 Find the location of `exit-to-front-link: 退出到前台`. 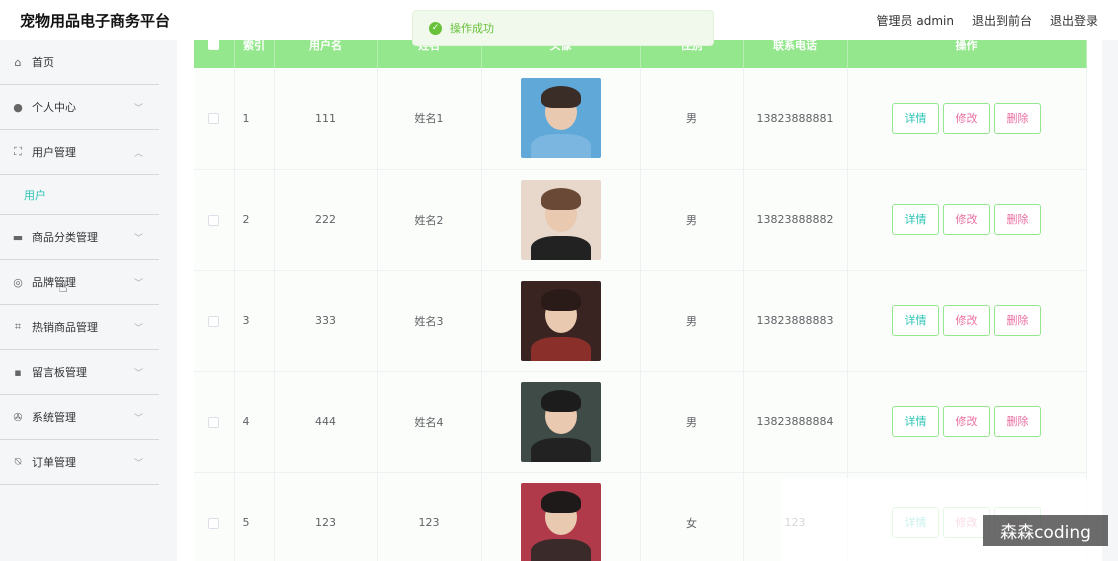

exit-to-front-link: 退出到前台 is located at coordinates (1002, 20).